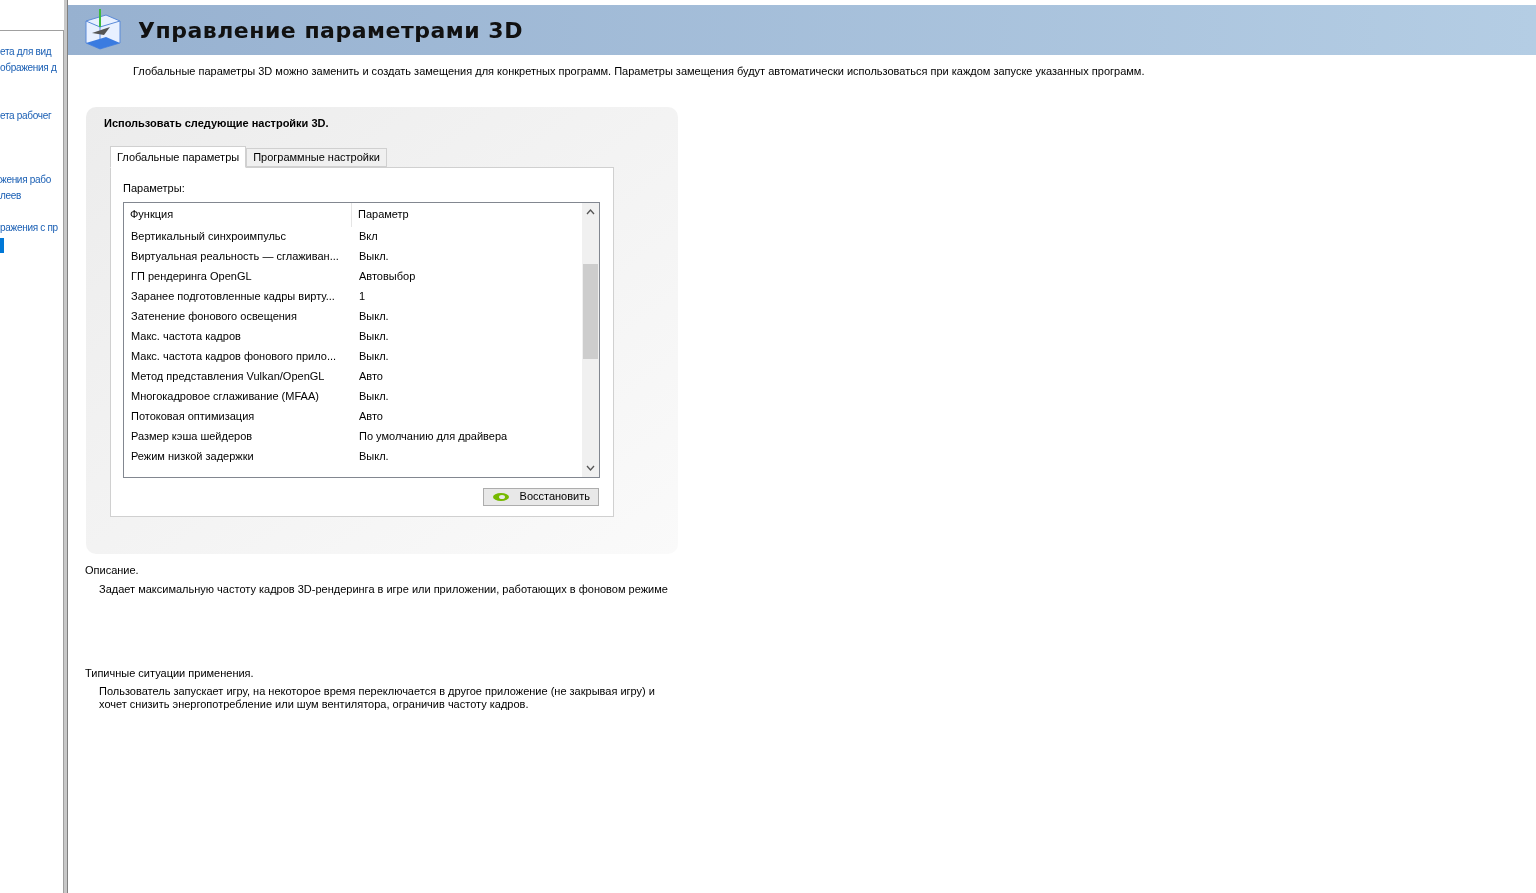 This screenshot has width=1536, height=893. I want to click on scrollbar-thumb, so click(590, 311).